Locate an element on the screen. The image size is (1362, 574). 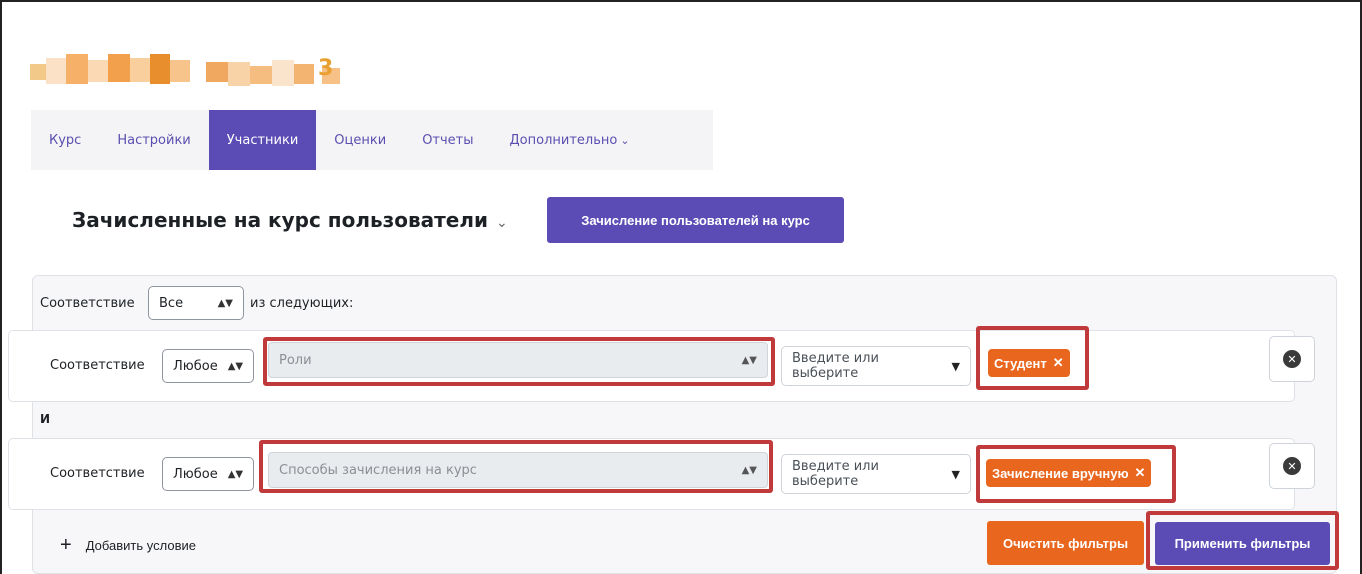
select-value: Роли is located at coordinates (295, 360).